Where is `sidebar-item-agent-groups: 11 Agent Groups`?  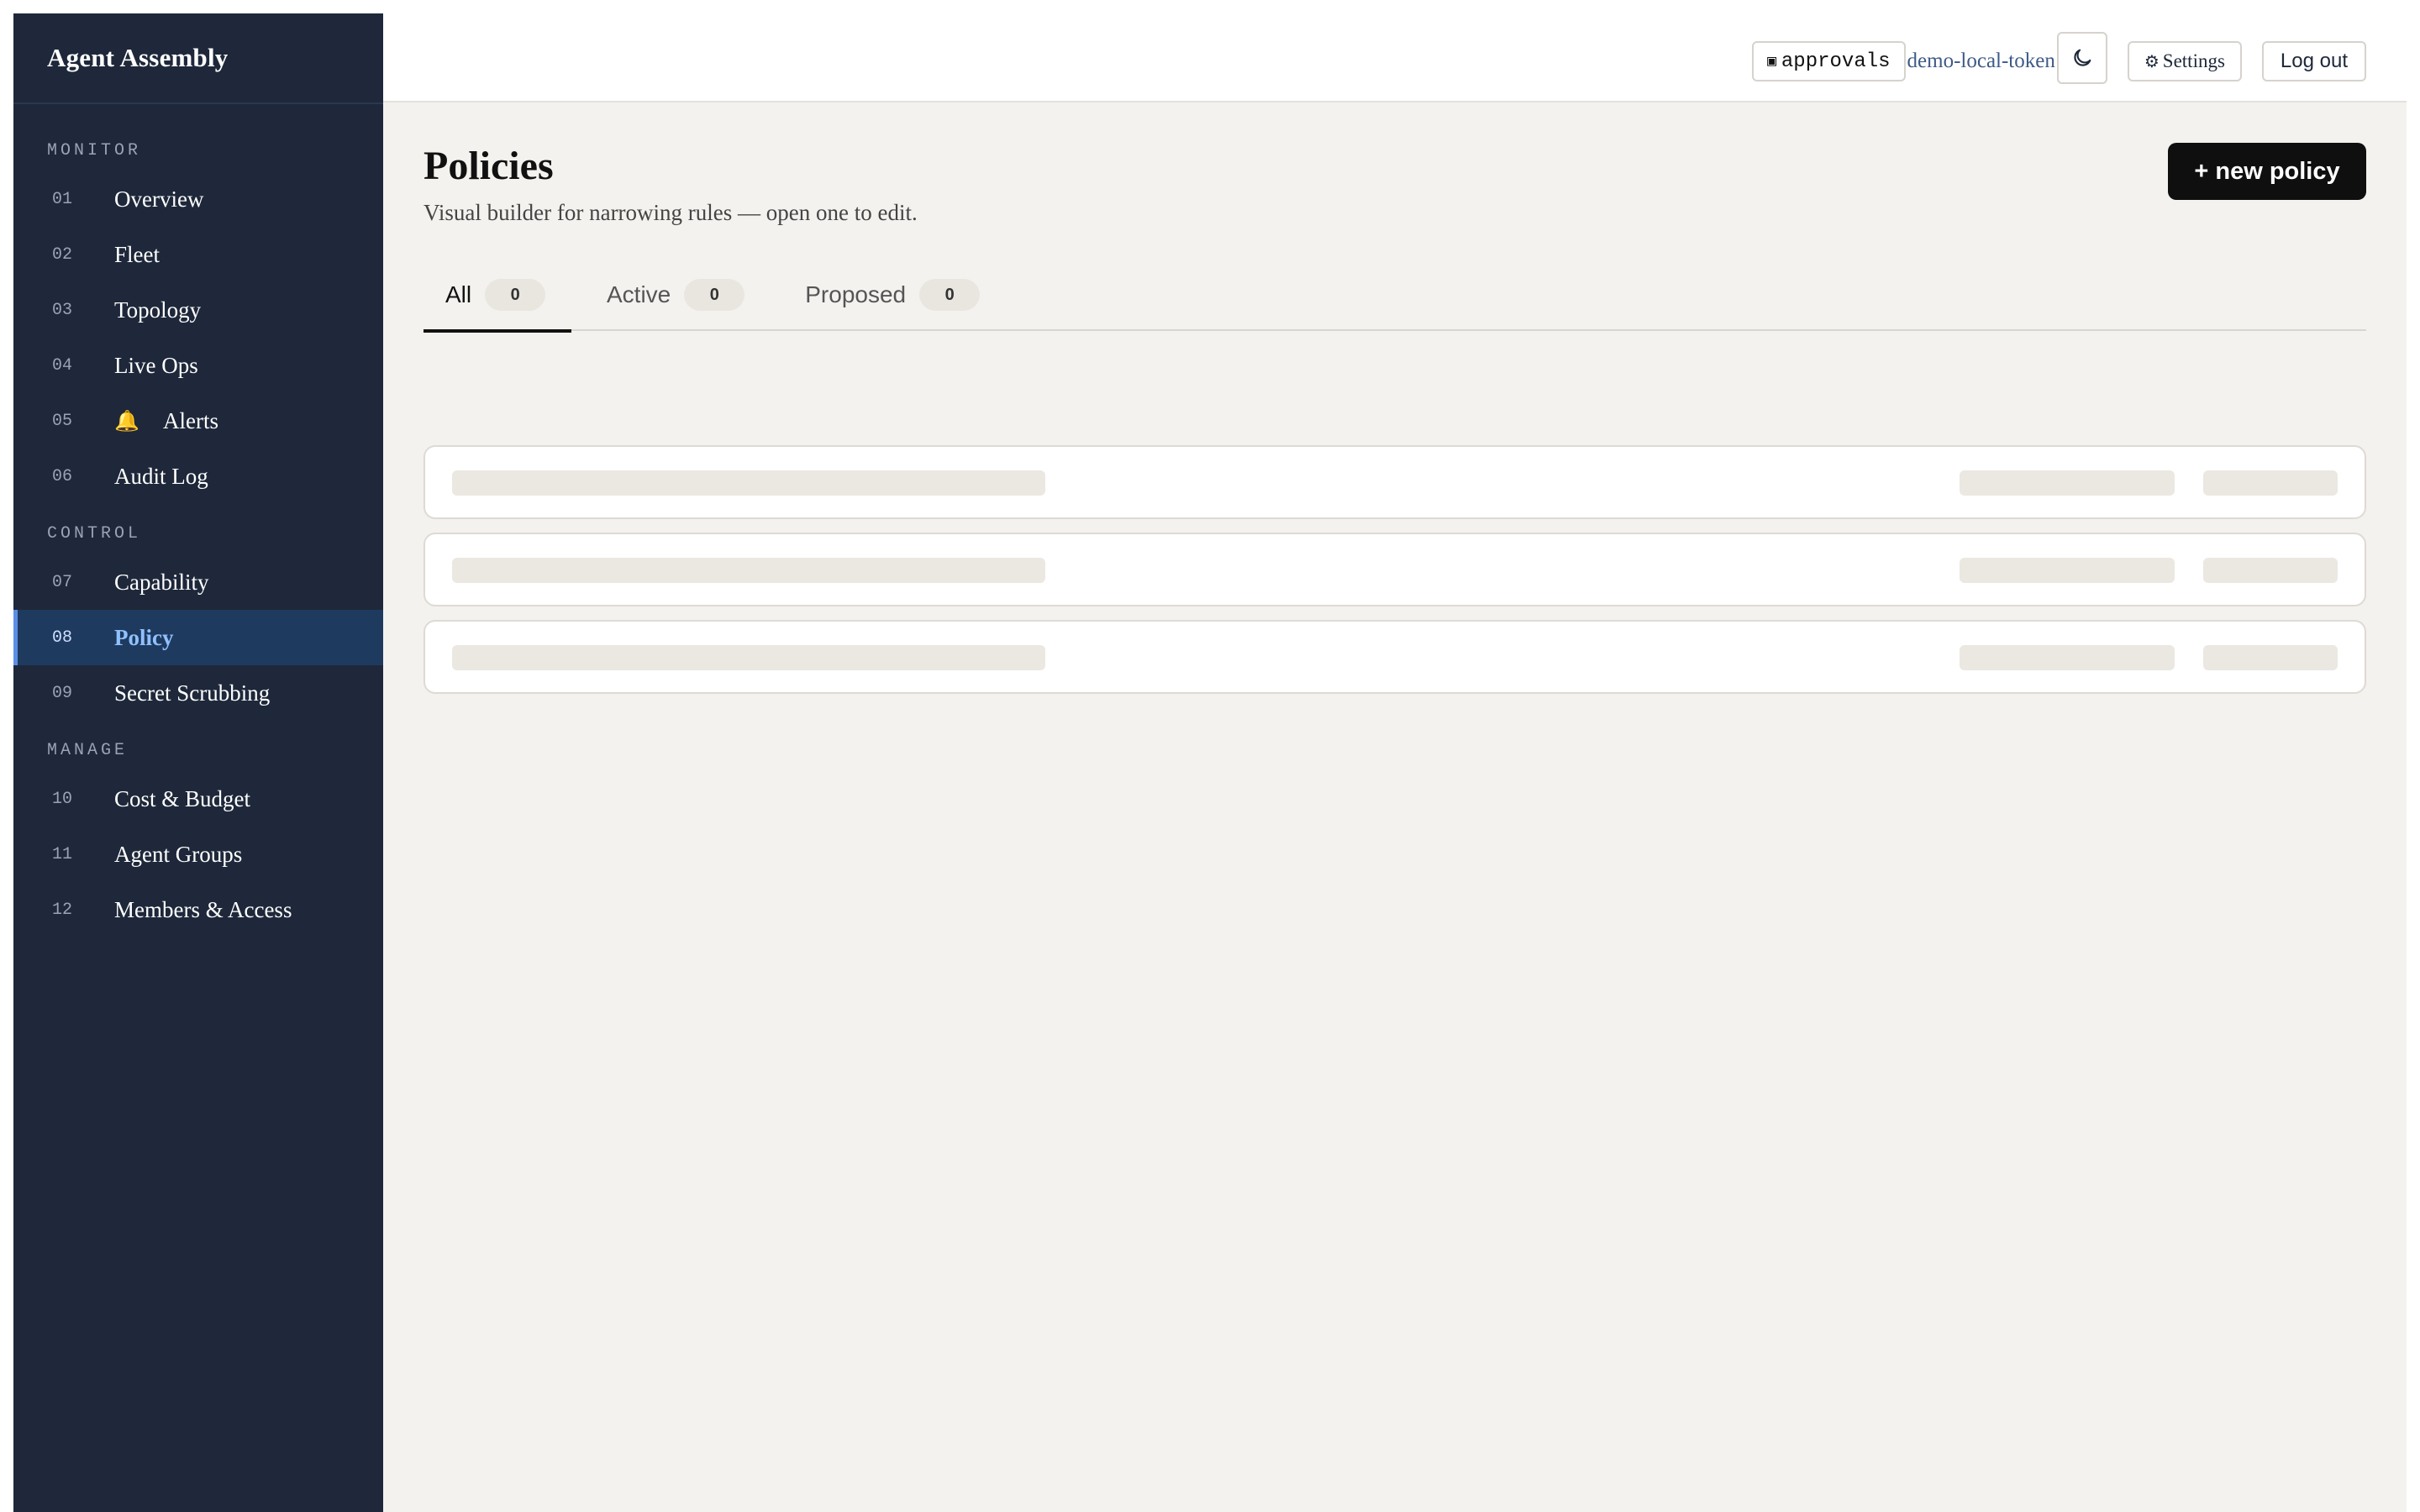
sidebar-item-agent-groups: 11 Agent Groups is located at coordinates (198, 854).